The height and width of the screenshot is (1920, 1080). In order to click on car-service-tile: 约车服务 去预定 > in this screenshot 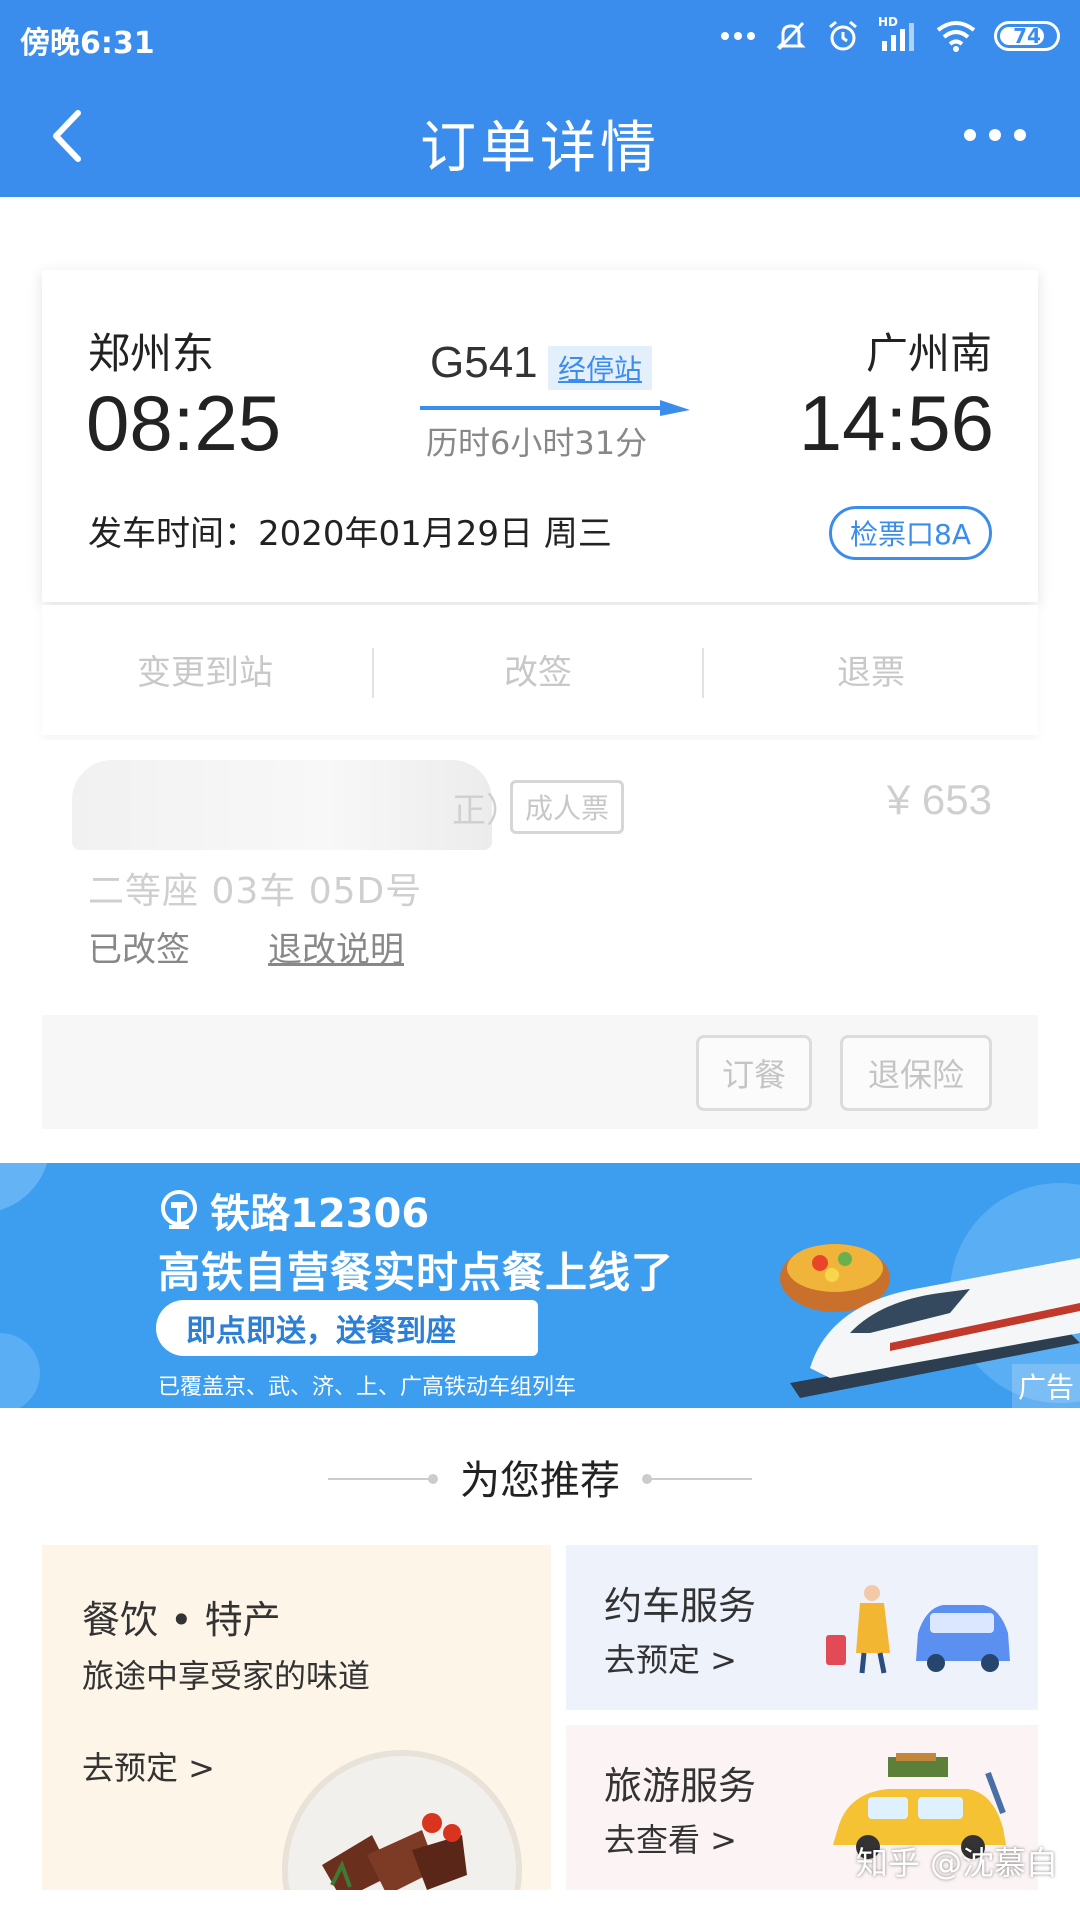, I will do `click(802, 1627)`.